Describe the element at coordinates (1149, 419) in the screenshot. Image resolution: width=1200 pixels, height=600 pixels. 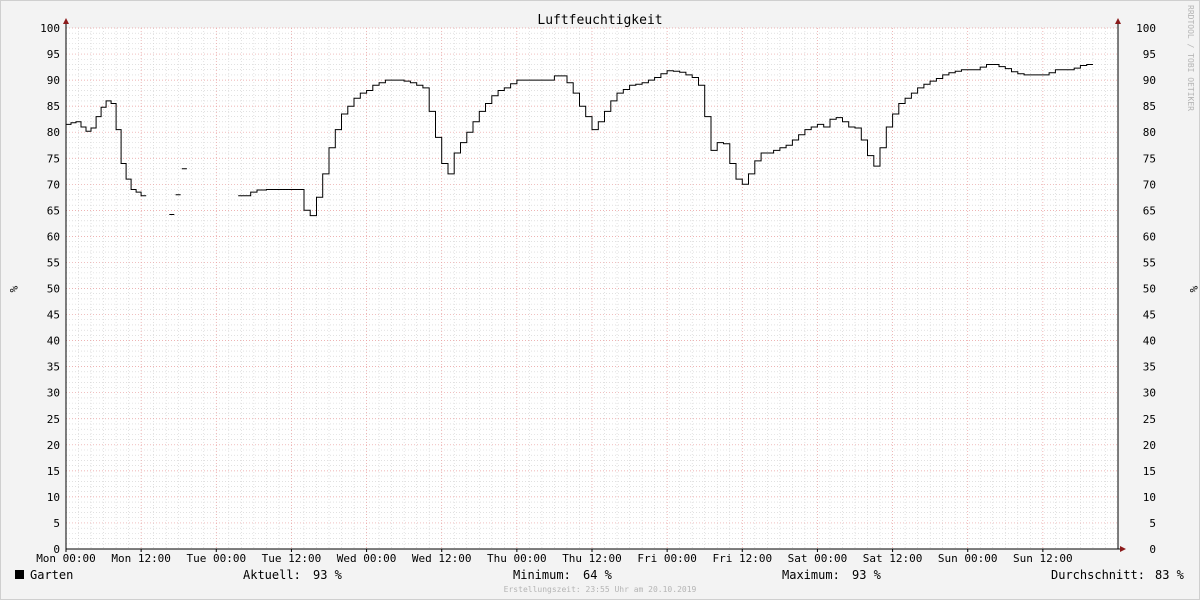
I see `y-tick-label-right: 25` at that location.